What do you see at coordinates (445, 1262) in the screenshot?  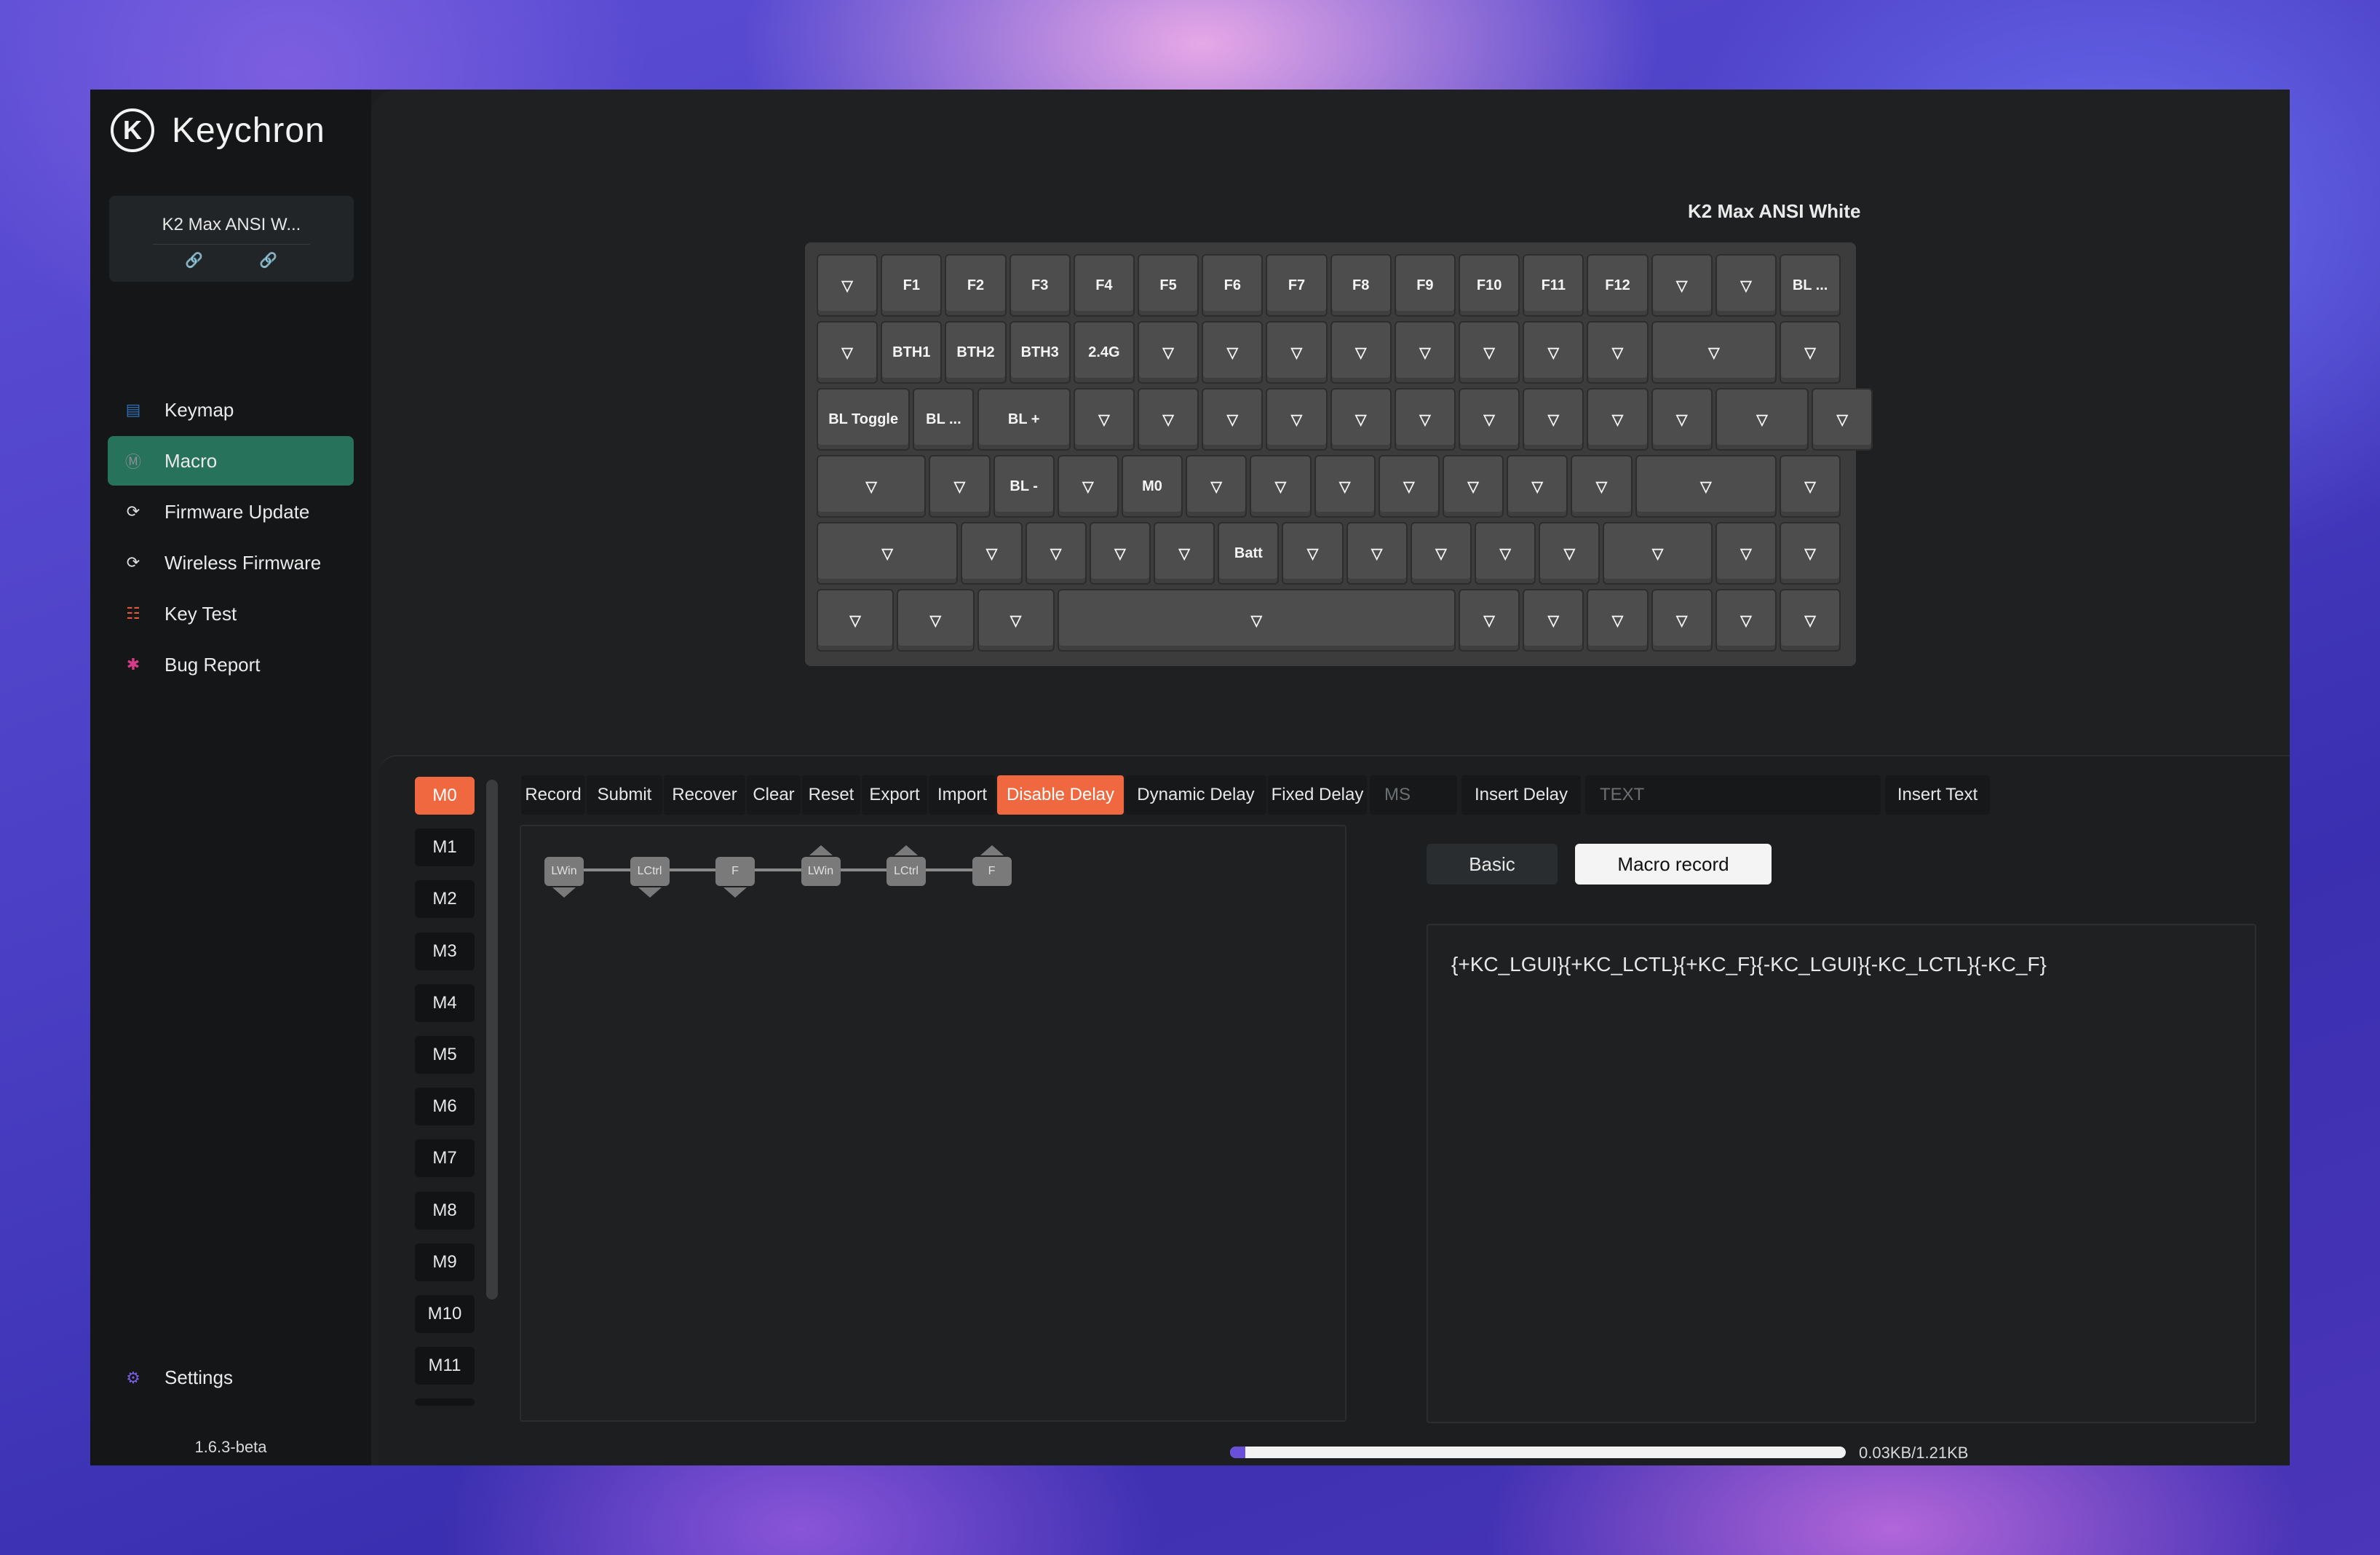 I see `macro-slot-m9: M9` at bounding box center [445, 1262].